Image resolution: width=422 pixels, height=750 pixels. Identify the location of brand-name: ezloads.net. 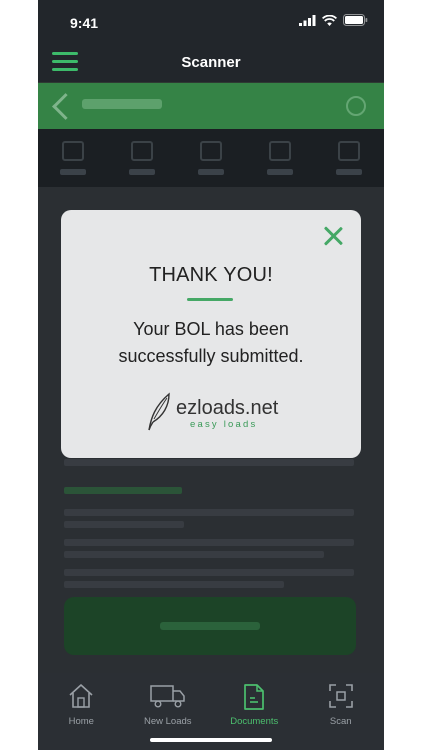
(227, 408).